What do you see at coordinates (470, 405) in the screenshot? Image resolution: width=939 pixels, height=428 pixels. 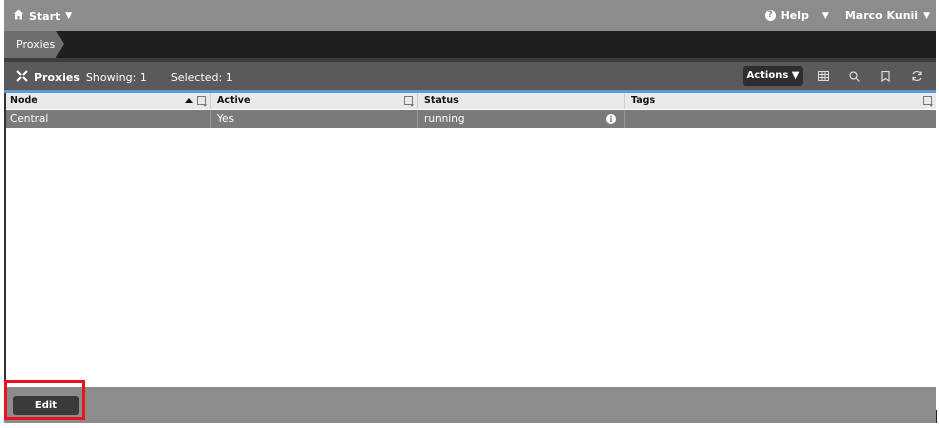 I see `footer-bar: Edit` at bounding box center [470, 405].